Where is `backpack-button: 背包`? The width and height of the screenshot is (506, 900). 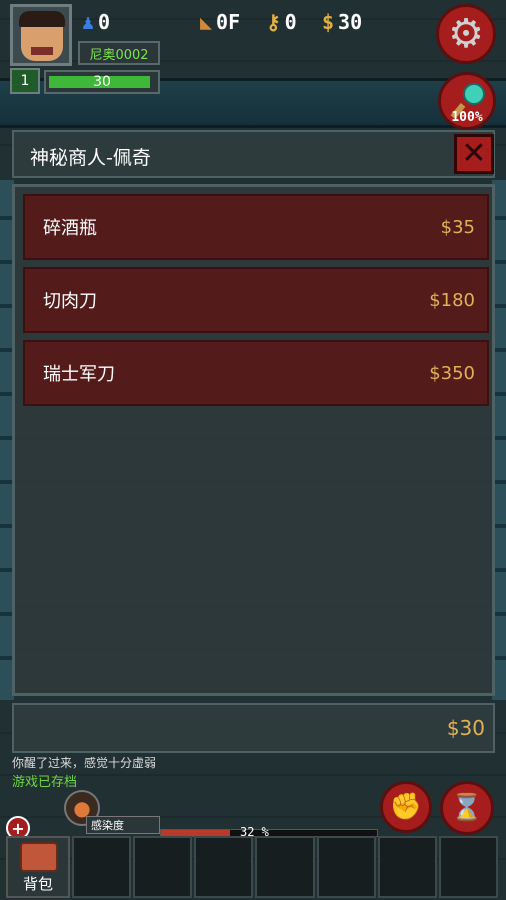
backpack-button: 背包 is located at coordinates (38, 867).